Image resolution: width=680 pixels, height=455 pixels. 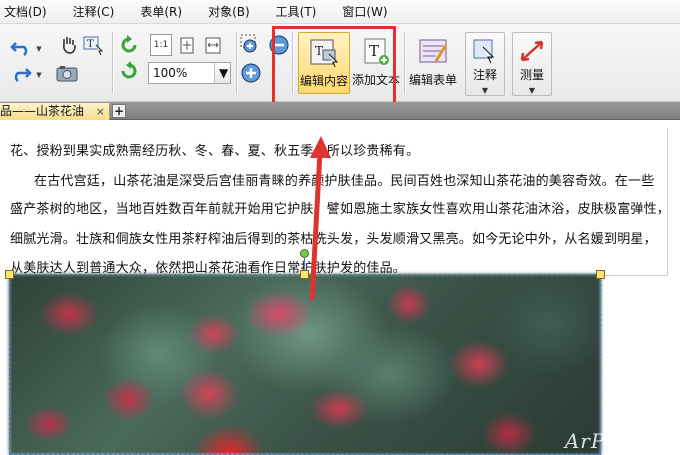 I want to click on zoom-dropdown-button: ▼, so click(x=222, y=73).